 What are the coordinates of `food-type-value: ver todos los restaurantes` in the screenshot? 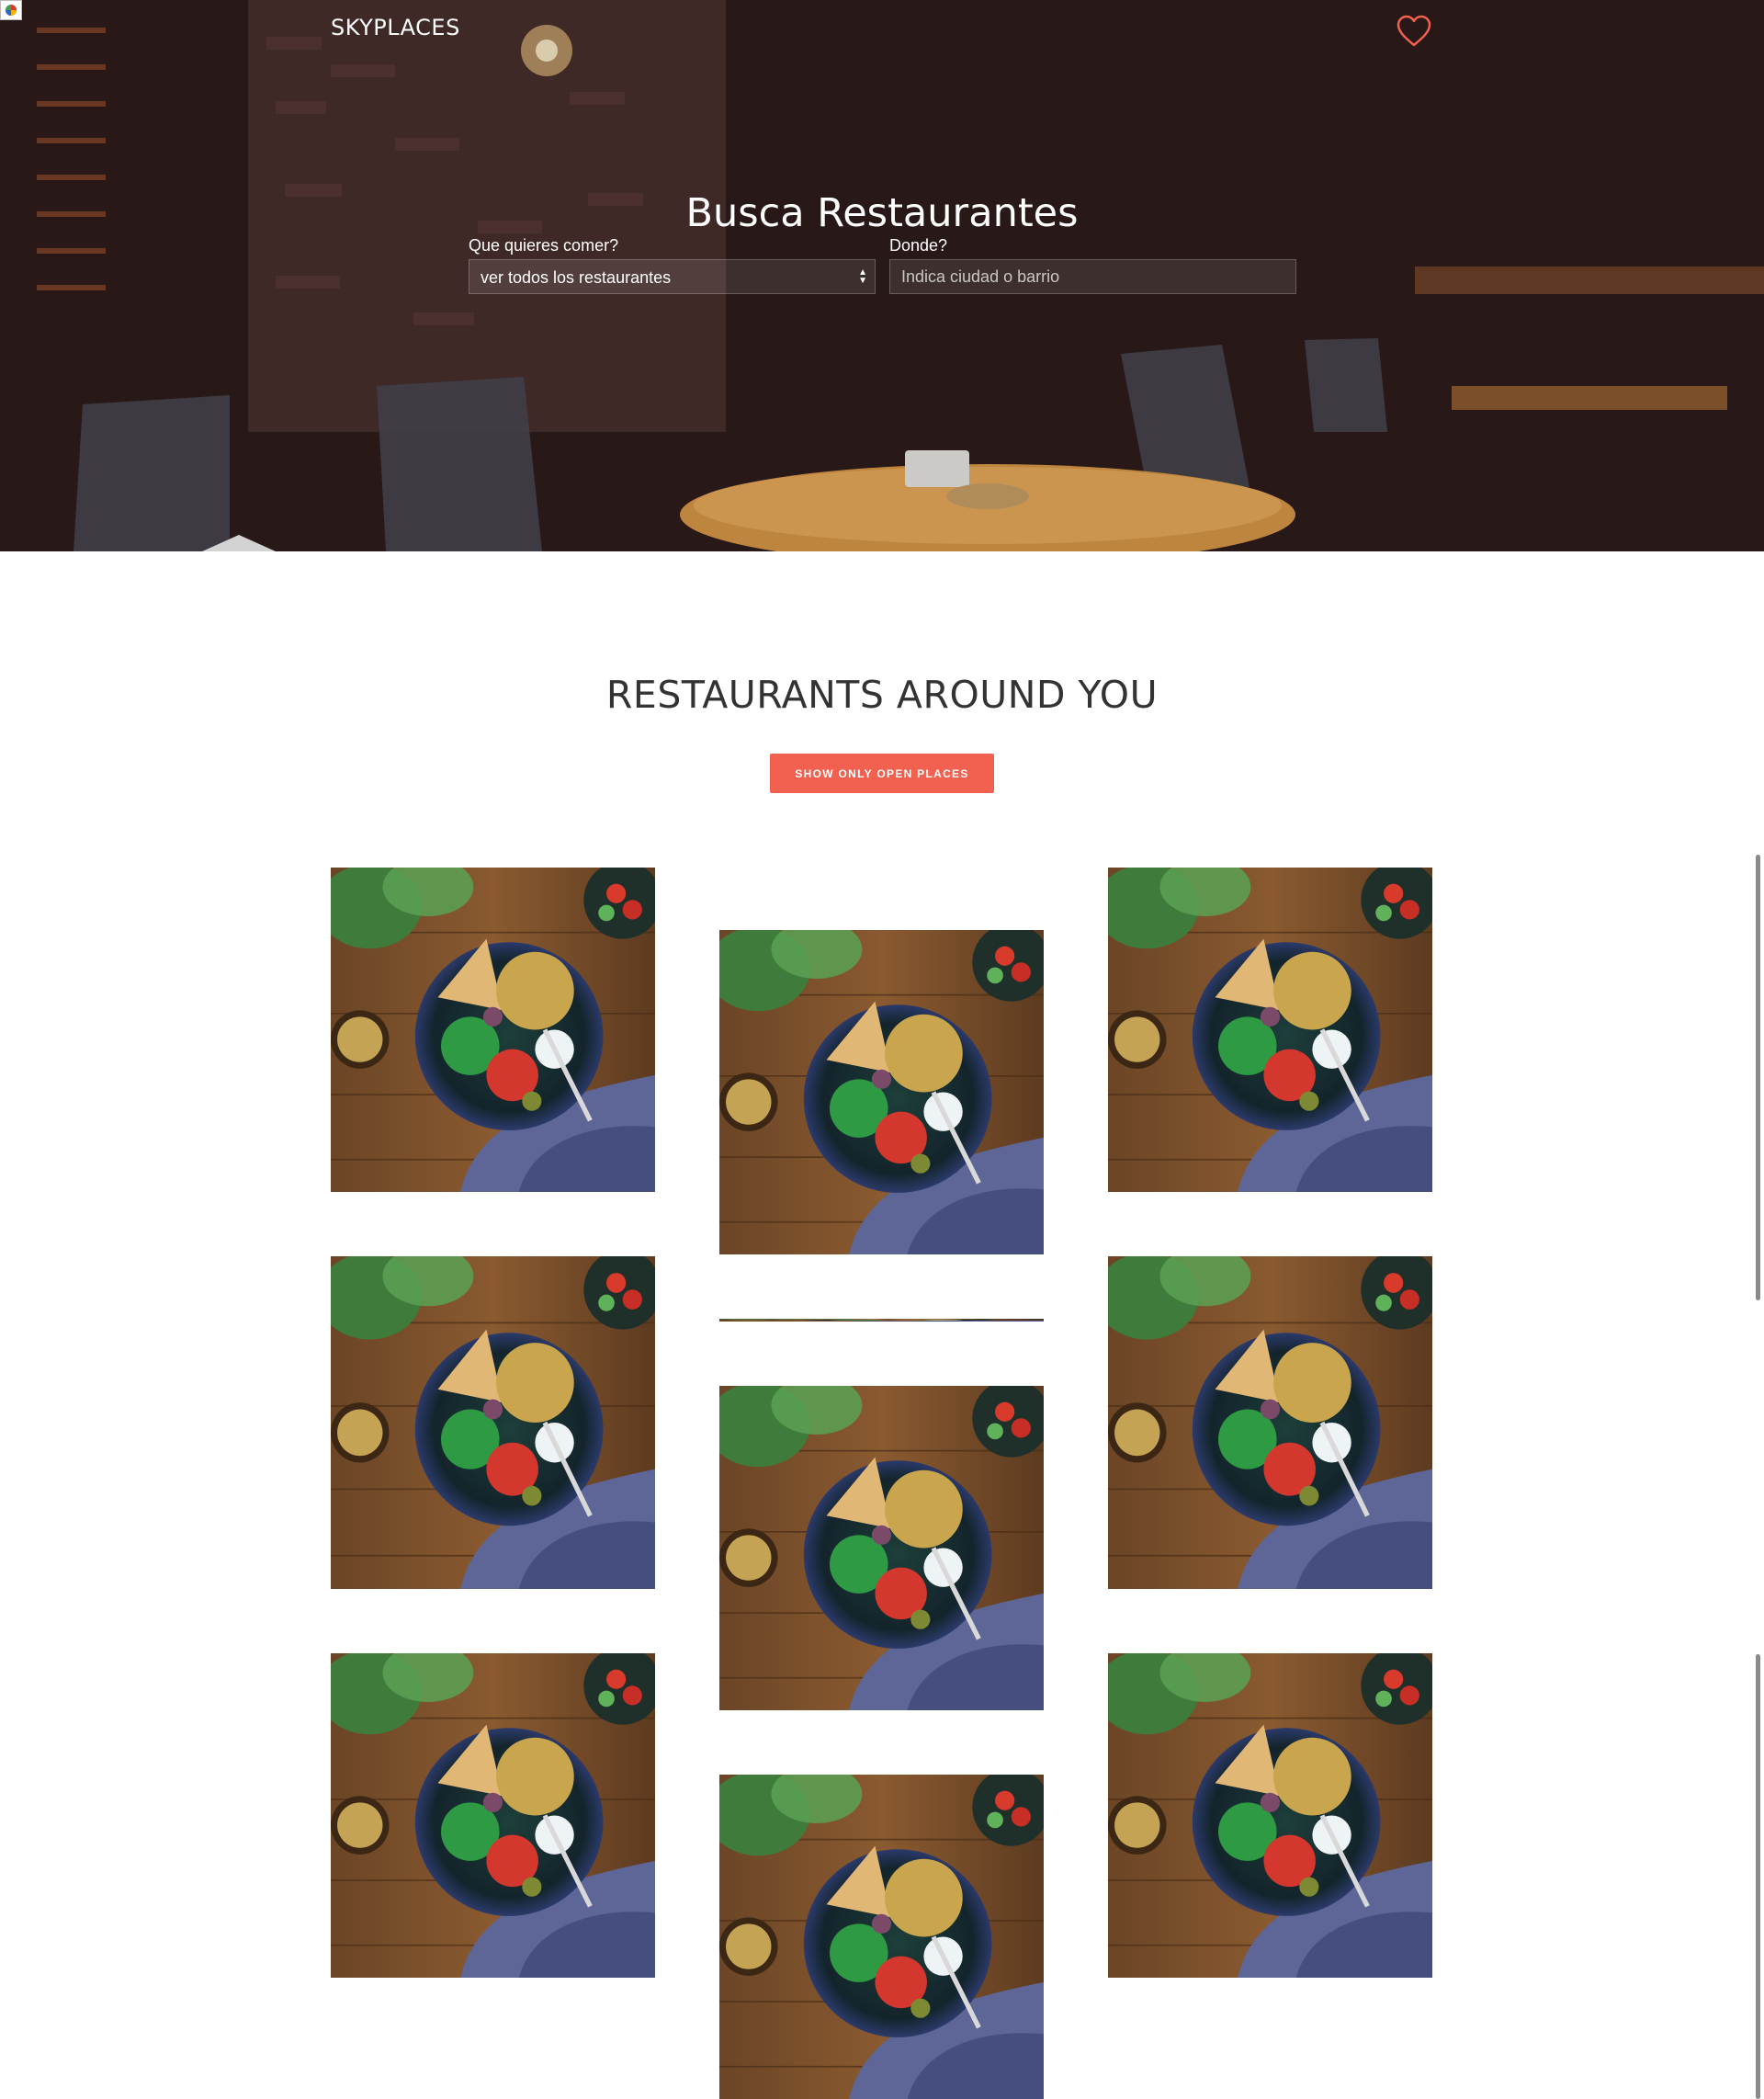 It's located at (576, 277).